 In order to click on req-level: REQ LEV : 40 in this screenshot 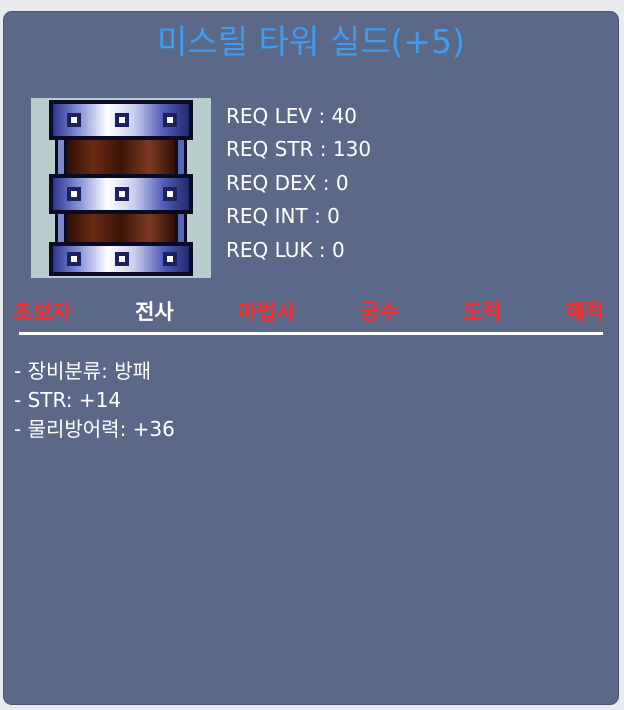, I will do `click(291, 116)`.